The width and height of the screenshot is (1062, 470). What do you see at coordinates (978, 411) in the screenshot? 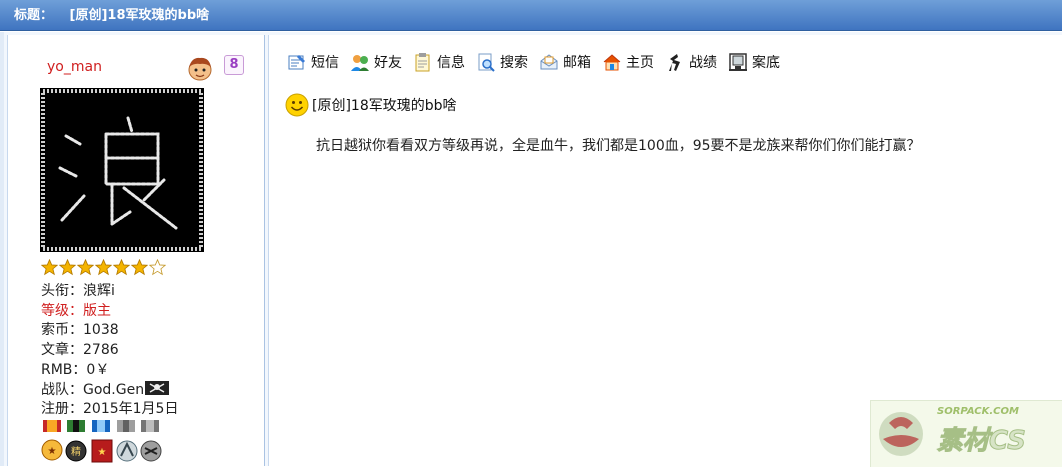
I see `svg-text: SORPACK.COM` at bounding box center [978, 411].